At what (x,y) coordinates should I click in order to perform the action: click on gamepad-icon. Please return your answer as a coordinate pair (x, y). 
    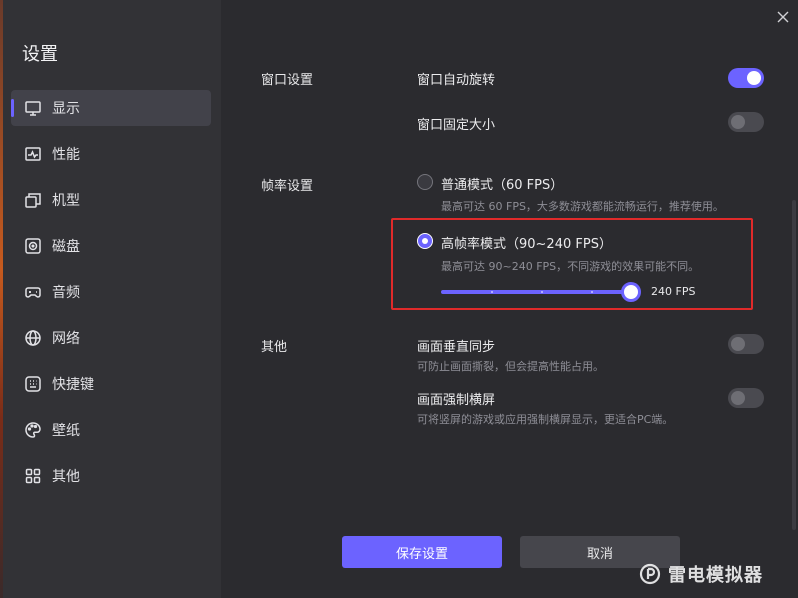
    Looking at the image, I should click on (33, 292).